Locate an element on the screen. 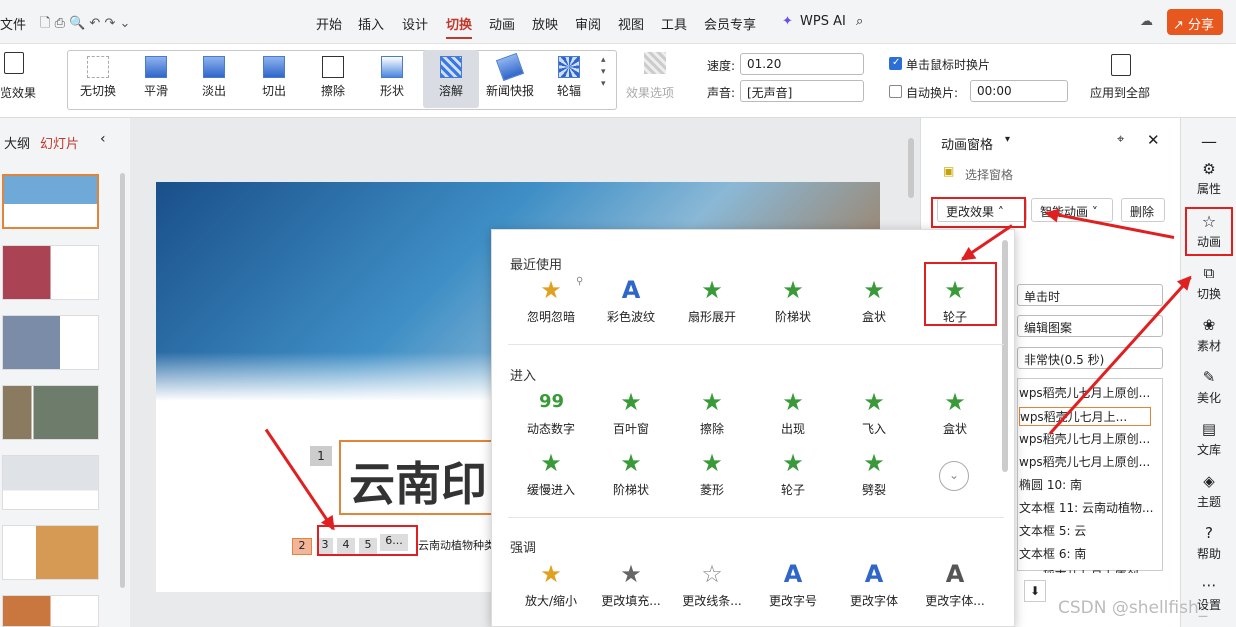 The image size is (1236, 627). effect-options-button: 效果选项 is located at coordinates (650, 92).